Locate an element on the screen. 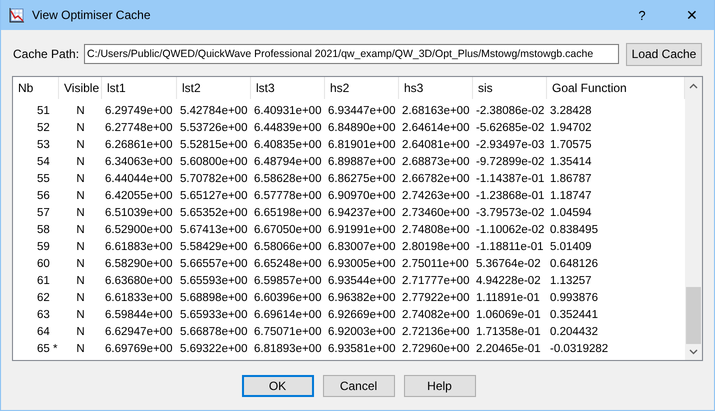 The width and height of the screenshot is (715, 411). table-cell-text: 6.69614e+00 is located at coordinates (287, 314).